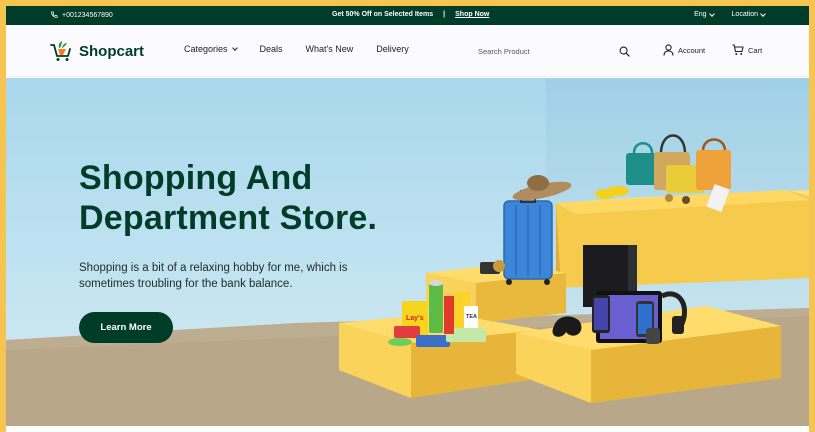 The width and height of the screenshot is (815, 432). Describe the element at coordinates (472, 14) in the screenshot. I see `shop-now-link: Shop Now` at that location.